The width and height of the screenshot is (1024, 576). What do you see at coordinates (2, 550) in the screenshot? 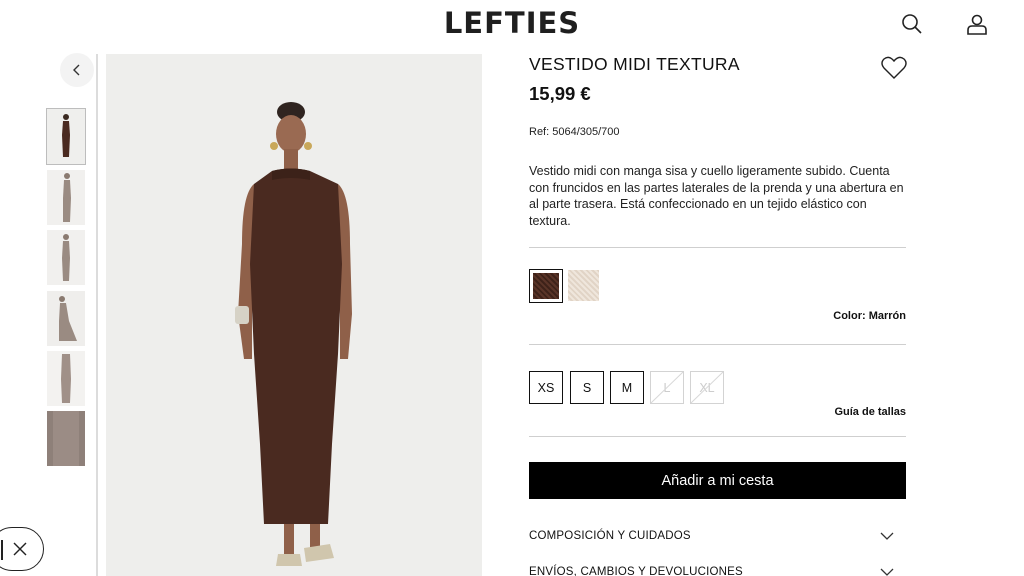
I see `divider-bar` at bounding box center [2, 550].